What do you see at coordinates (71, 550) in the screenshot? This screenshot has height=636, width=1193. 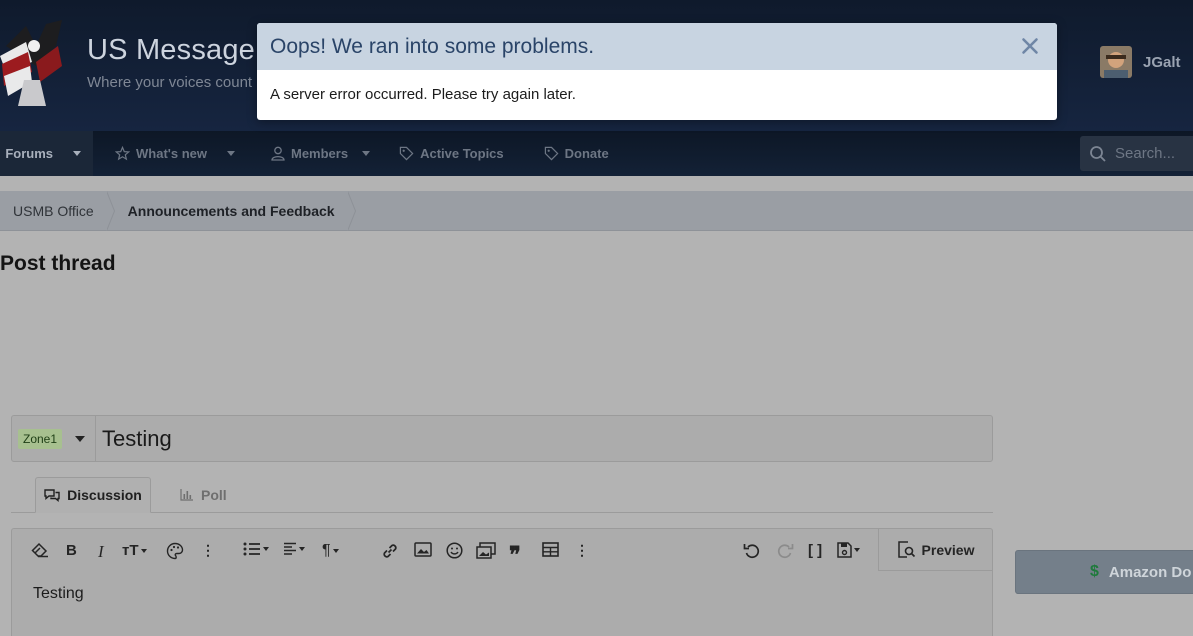 I see `bold-icon: B` at bounding box center [71, 550].